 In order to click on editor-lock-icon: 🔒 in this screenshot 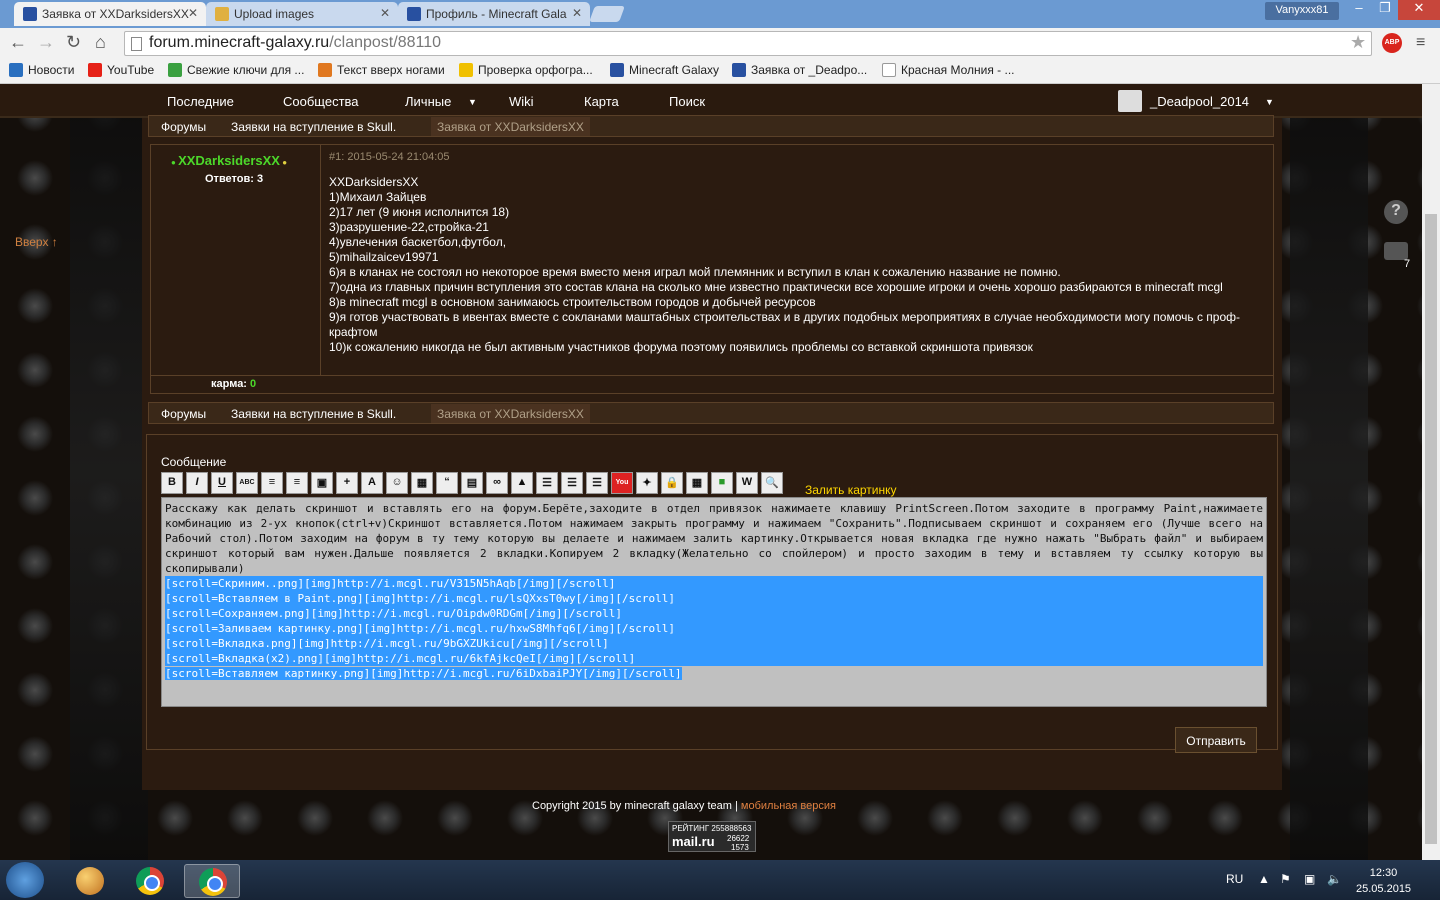, I will do `click(672, 483)`.